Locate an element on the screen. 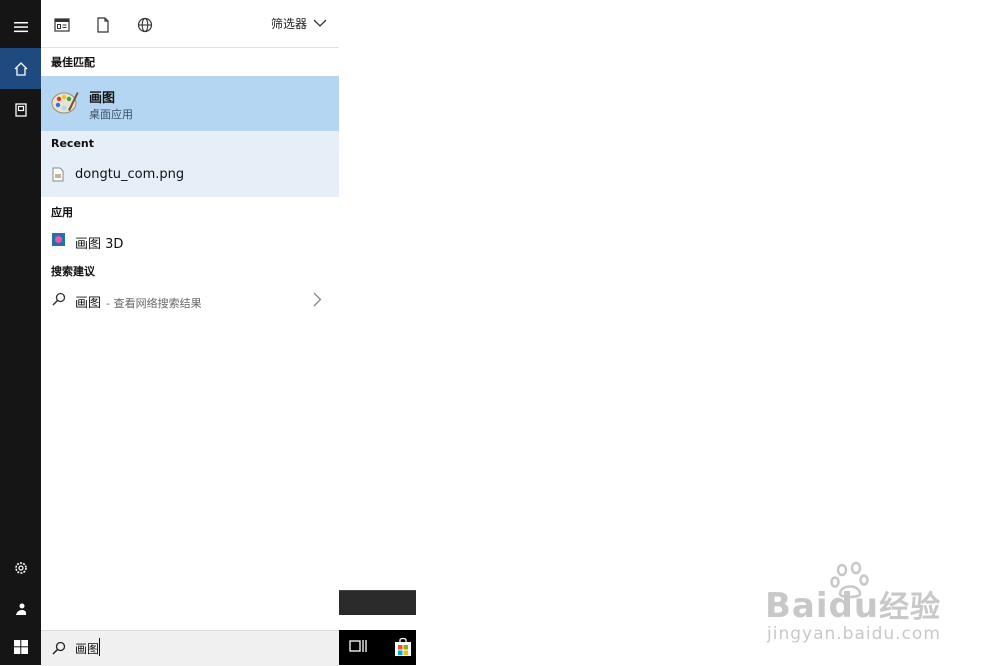 The image size is (1000, 666). apps-heading: 应用 is located at coordinates (62, 212).